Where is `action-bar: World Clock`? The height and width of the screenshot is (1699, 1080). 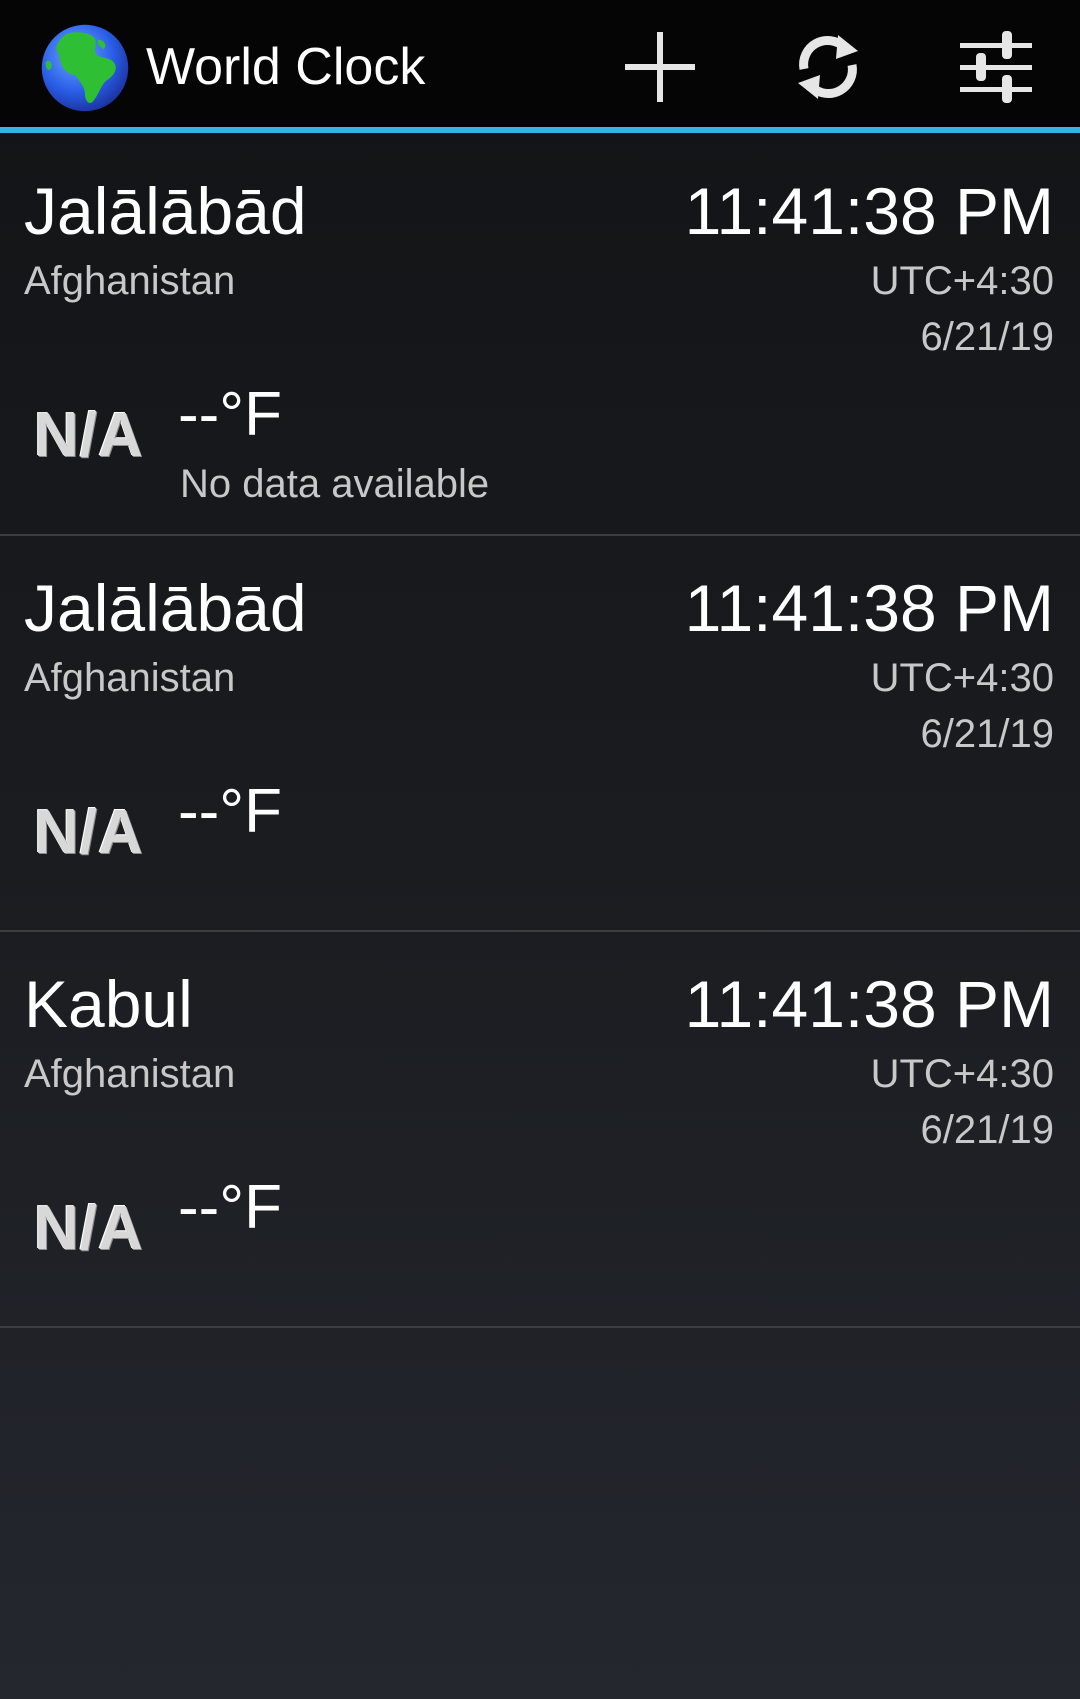 action-bar: World Clock is located at coordinates (540, 66).